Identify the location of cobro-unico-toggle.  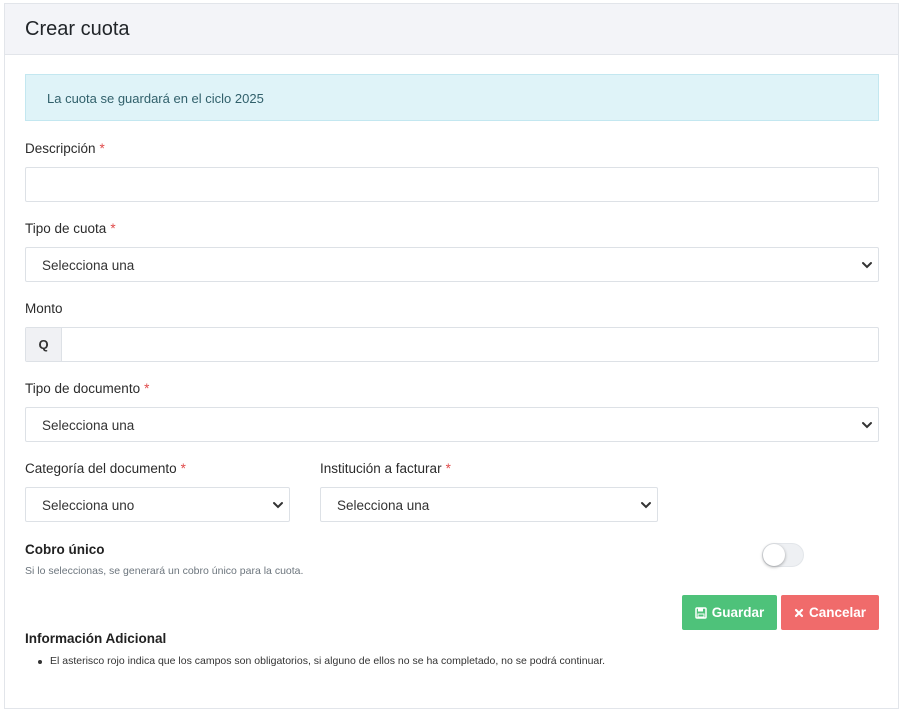
(783, 555).